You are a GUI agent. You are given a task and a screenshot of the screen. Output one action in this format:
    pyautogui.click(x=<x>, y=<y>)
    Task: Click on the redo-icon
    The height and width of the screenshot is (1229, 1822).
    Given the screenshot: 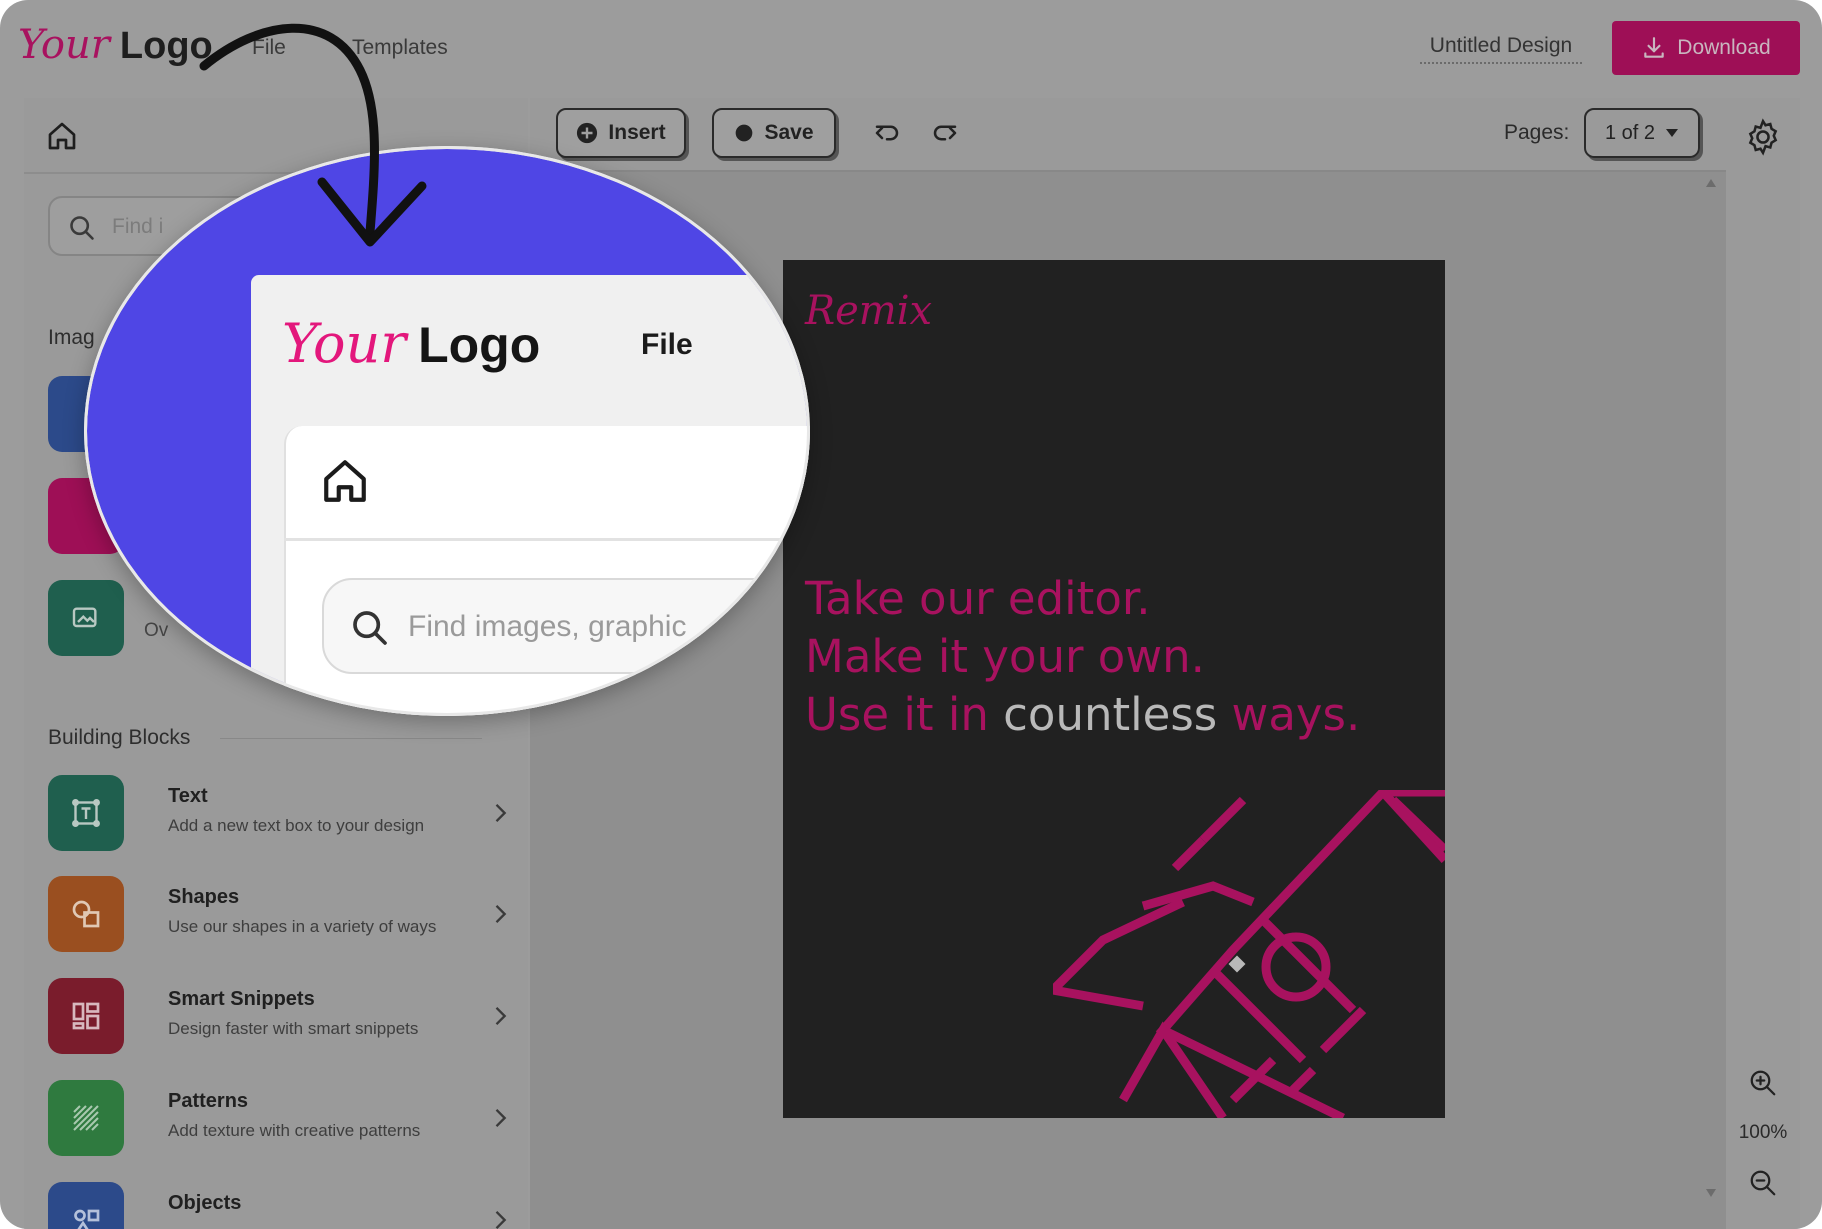 What is the action you would take?
    pyautogui.click(x=945, y=133)
    